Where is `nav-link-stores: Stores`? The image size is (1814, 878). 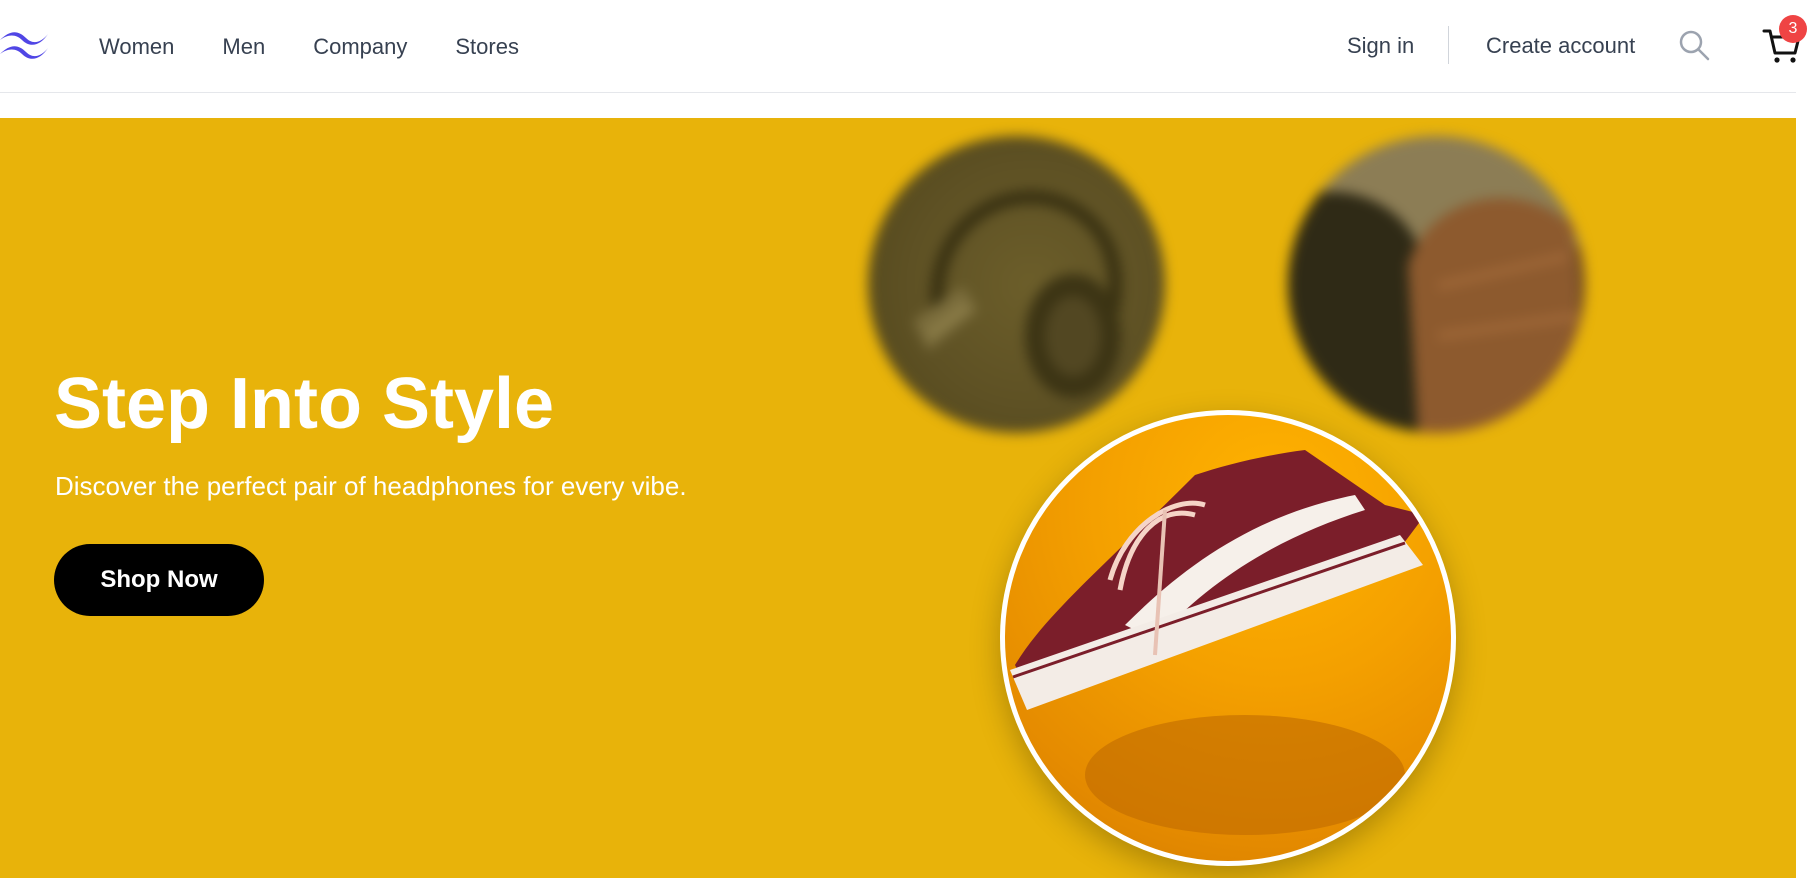
nav-link-stores: Stores is located at coordinates (487, 47).